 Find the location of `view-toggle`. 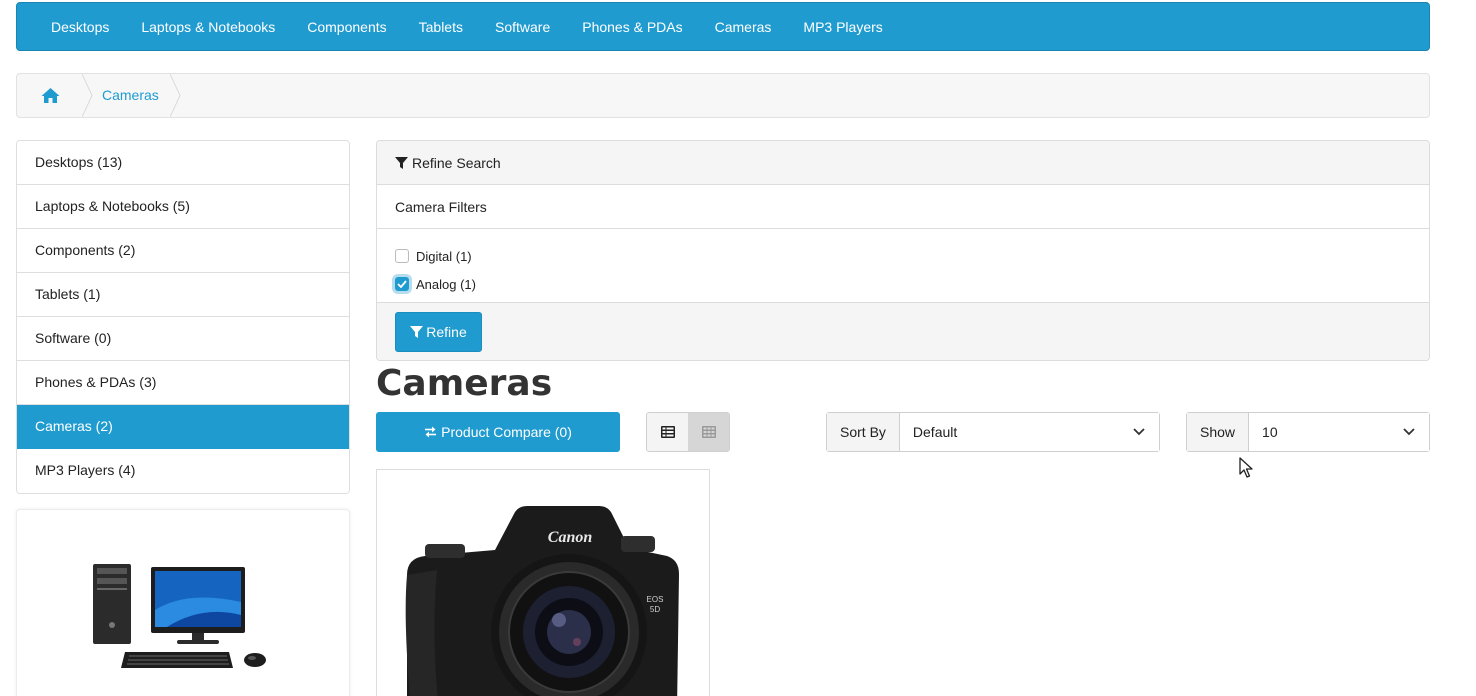

view-toggle is located at coordinates (688, 432).